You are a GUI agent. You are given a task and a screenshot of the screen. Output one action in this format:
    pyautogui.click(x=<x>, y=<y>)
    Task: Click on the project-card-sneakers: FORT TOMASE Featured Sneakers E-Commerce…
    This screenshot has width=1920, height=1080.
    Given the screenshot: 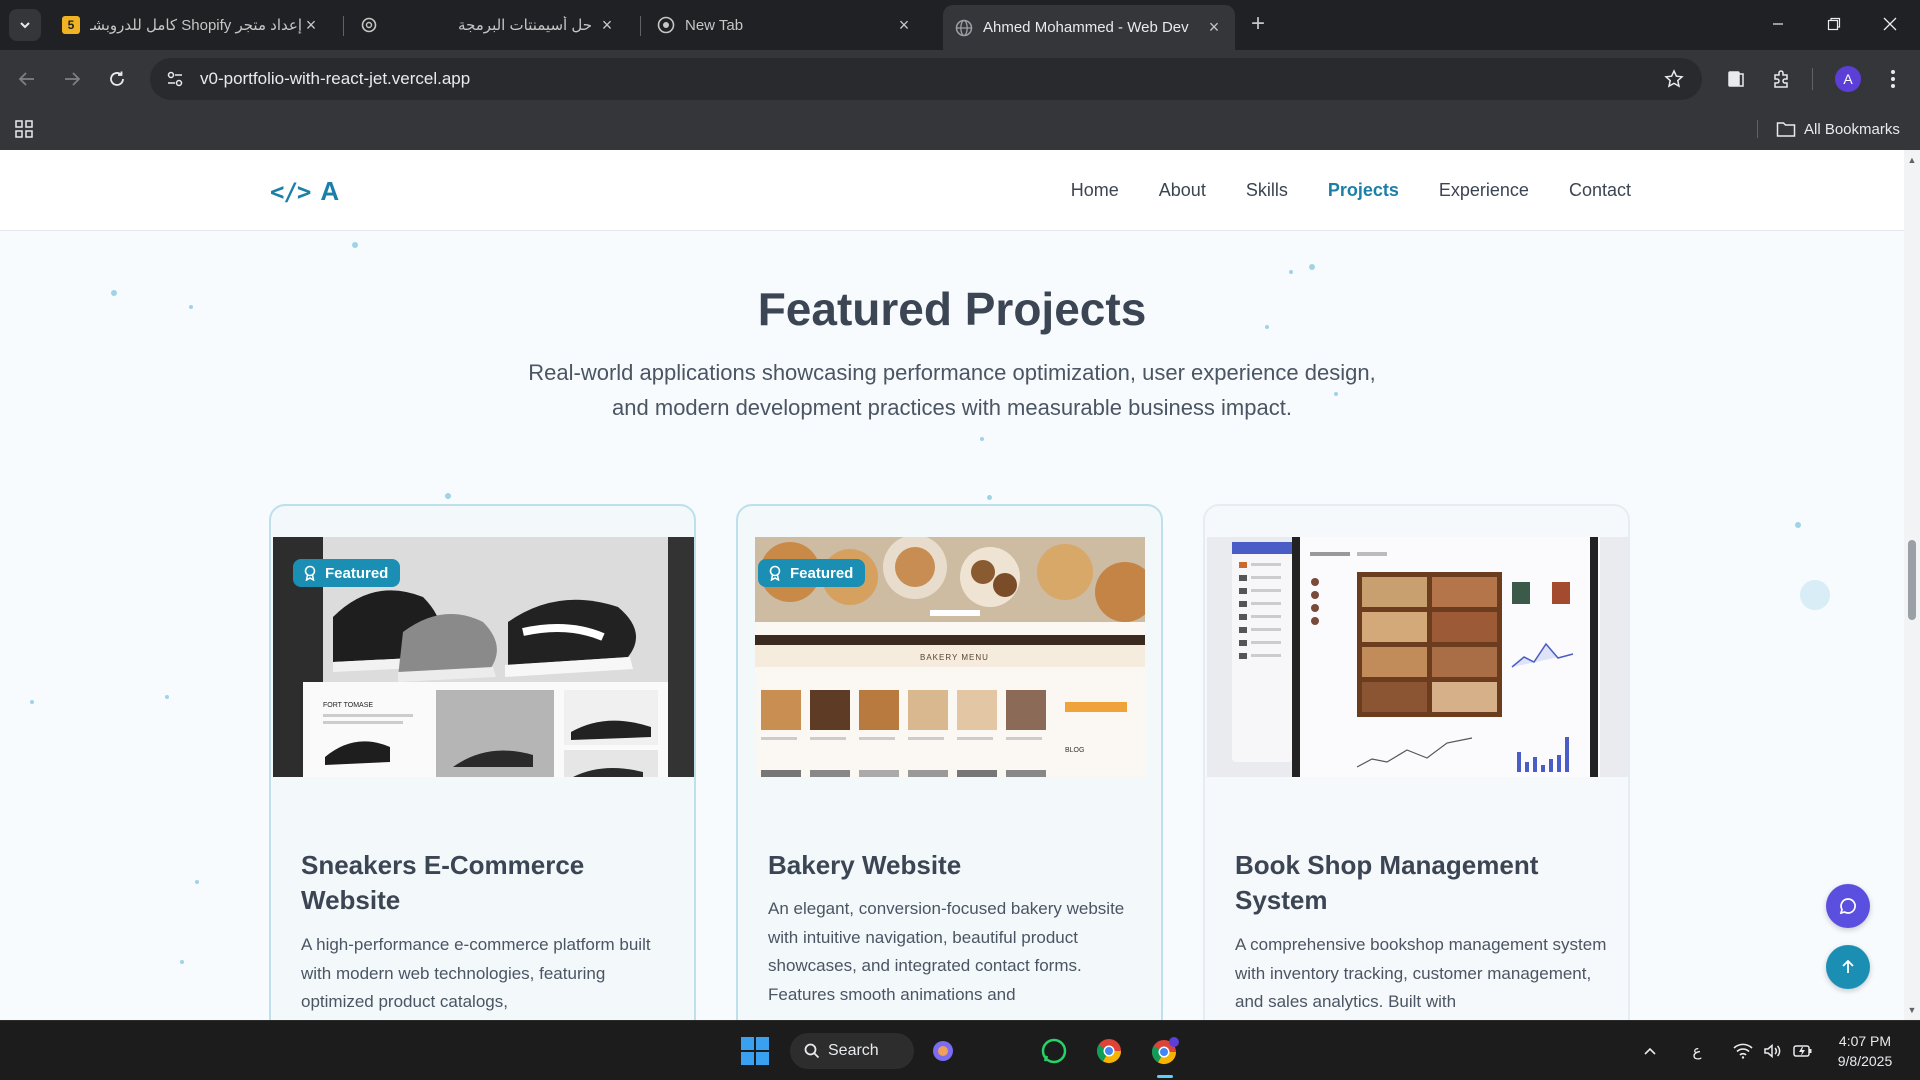 What is the action you would take?
    pyautogui.click(x=482, y=762)
    